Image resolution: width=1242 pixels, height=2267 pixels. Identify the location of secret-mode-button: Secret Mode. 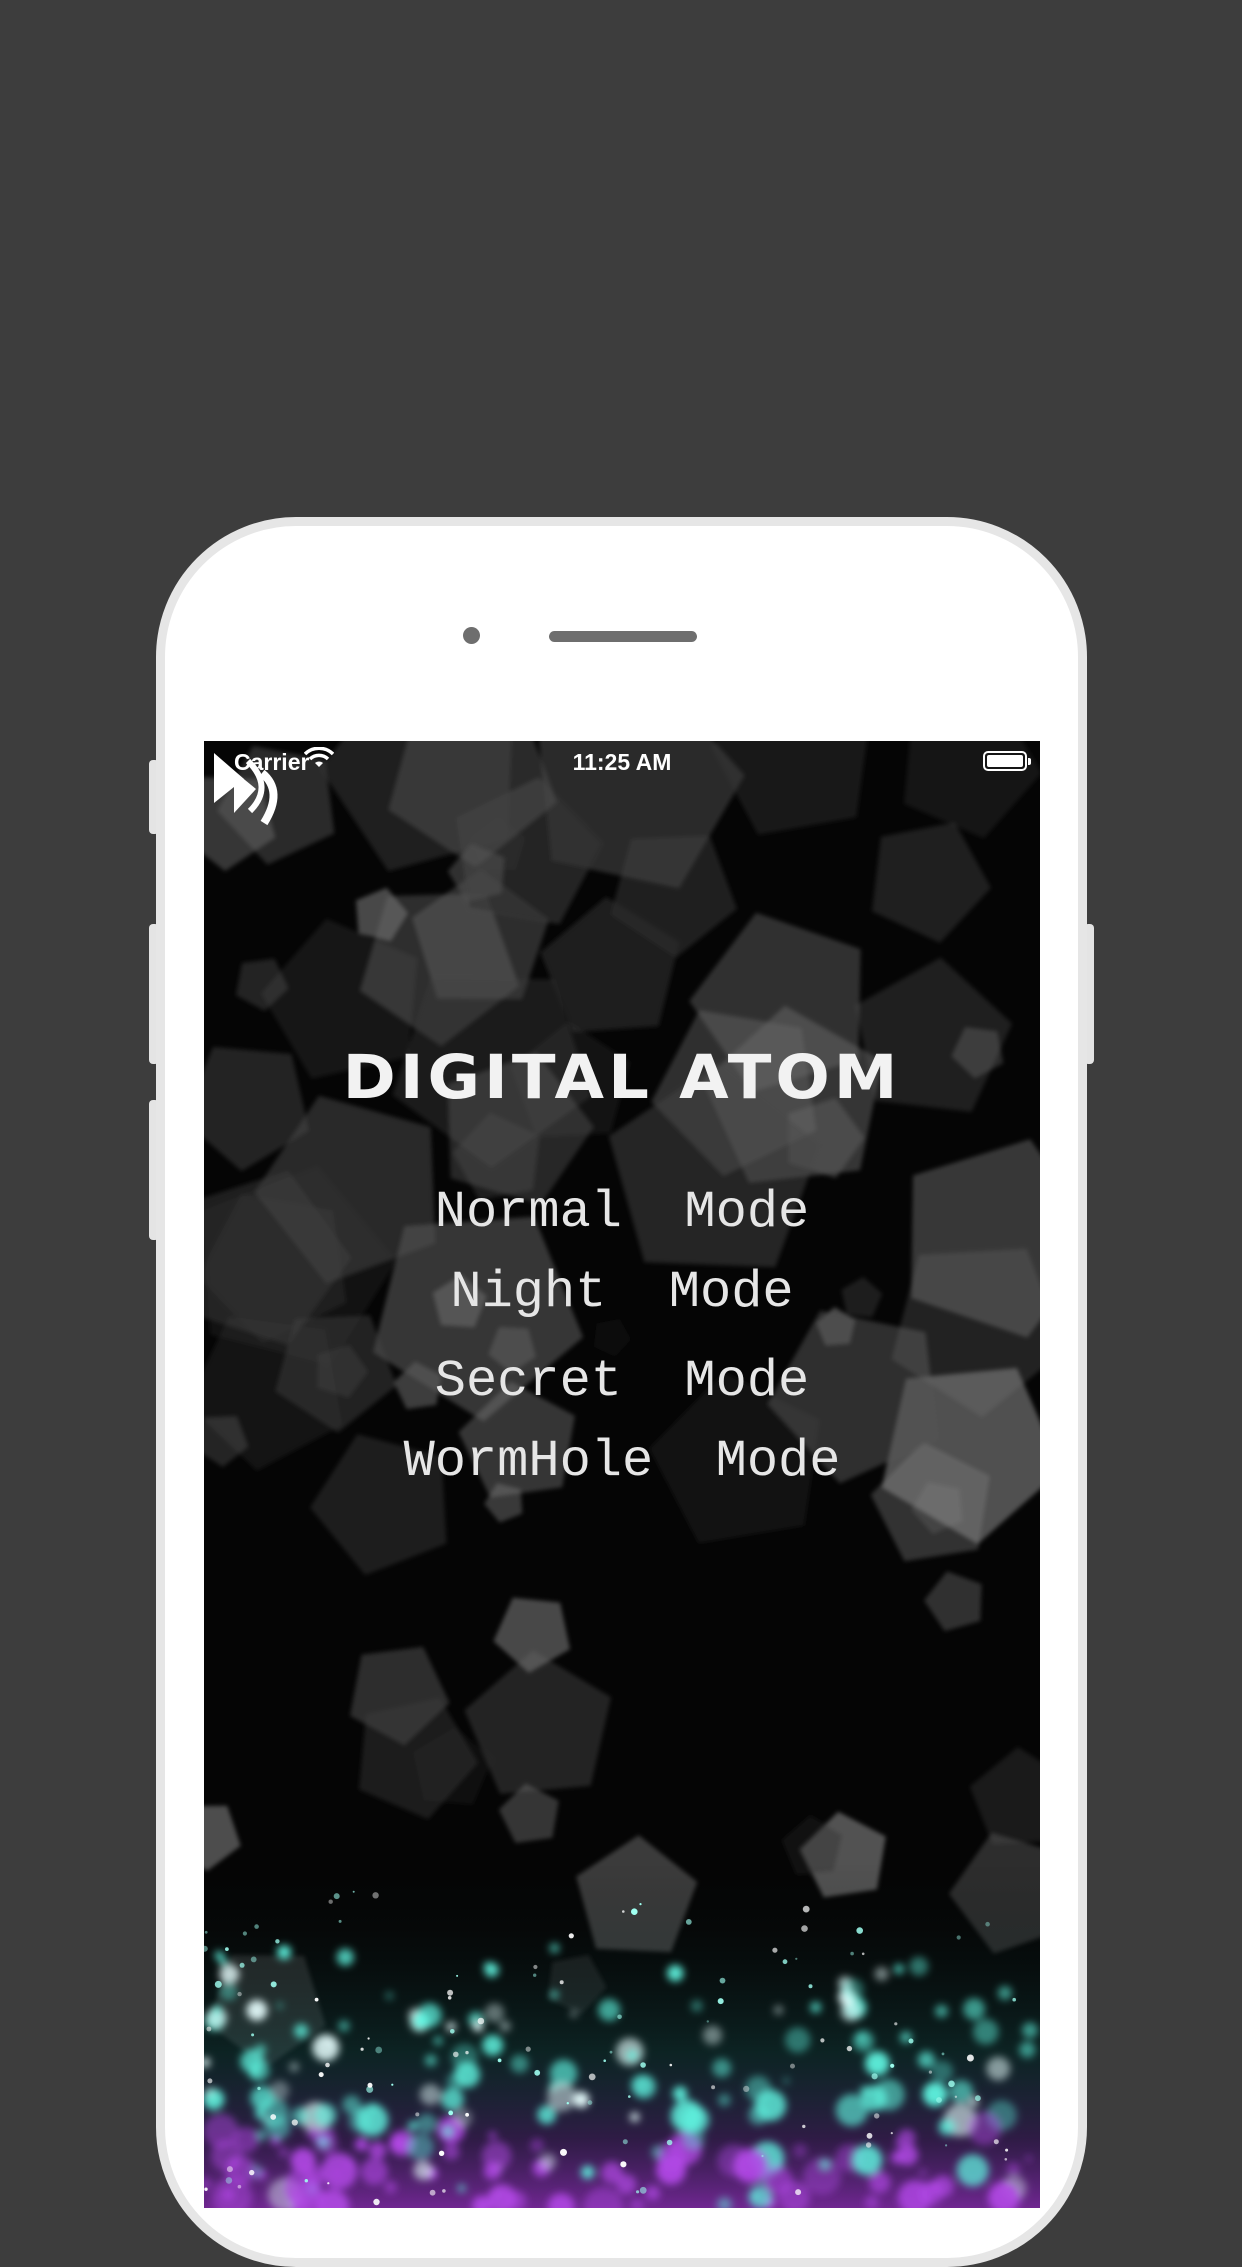
(622, 1381).